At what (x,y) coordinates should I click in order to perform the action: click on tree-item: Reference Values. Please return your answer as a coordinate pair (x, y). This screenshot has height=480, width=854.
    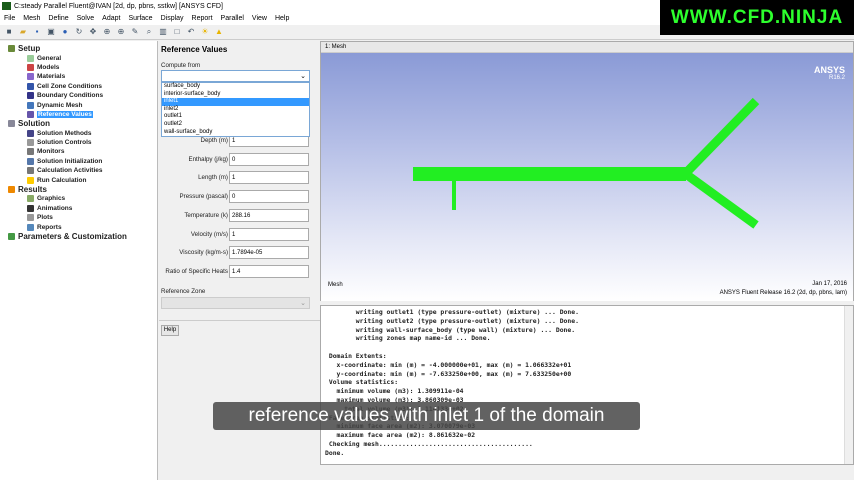
    Looking at the image, I should click on (78, 114).